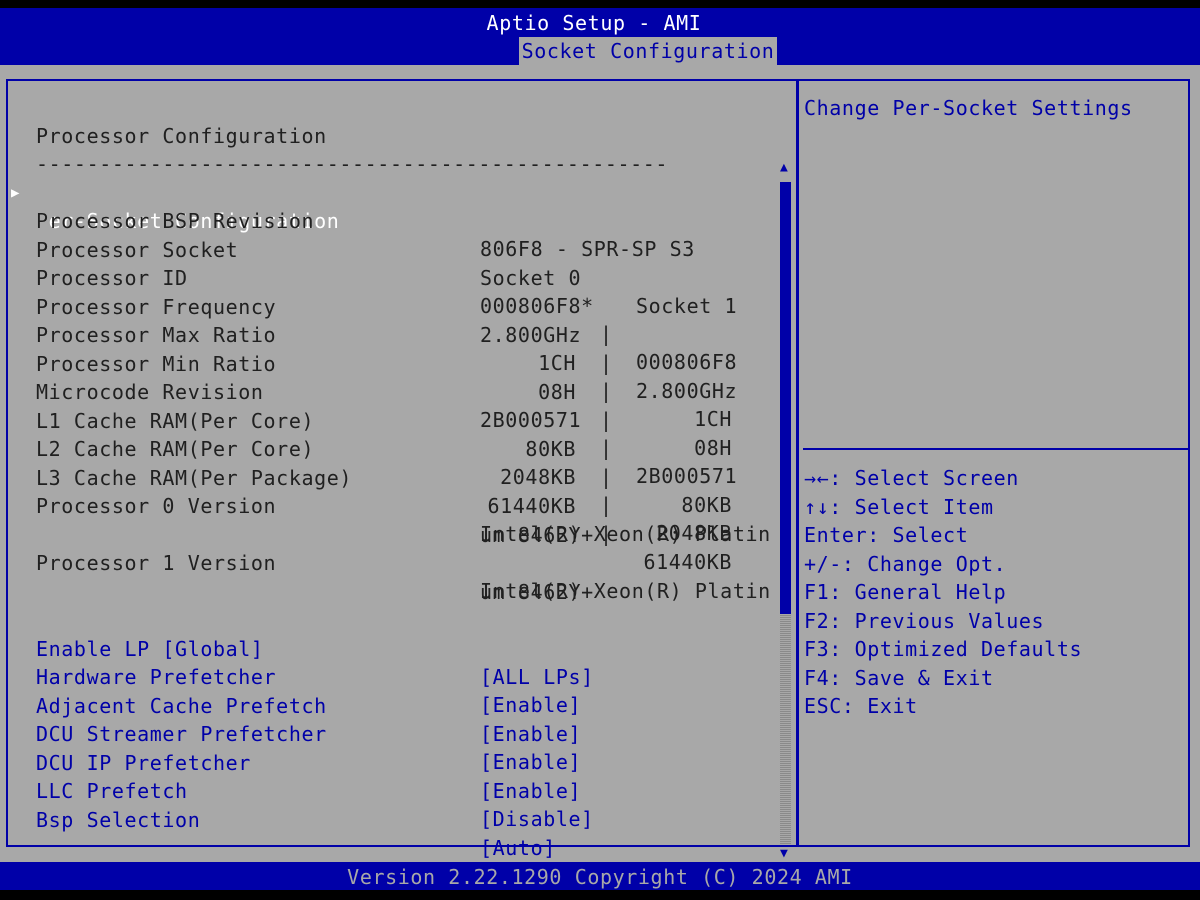 The height and width of the screenshot is (900, 1200). What do you see at coordinates (181, 734) in the screenshot?
I see `option-label: DCU Streamer Prefetcher` at bounding box center [181, 734].